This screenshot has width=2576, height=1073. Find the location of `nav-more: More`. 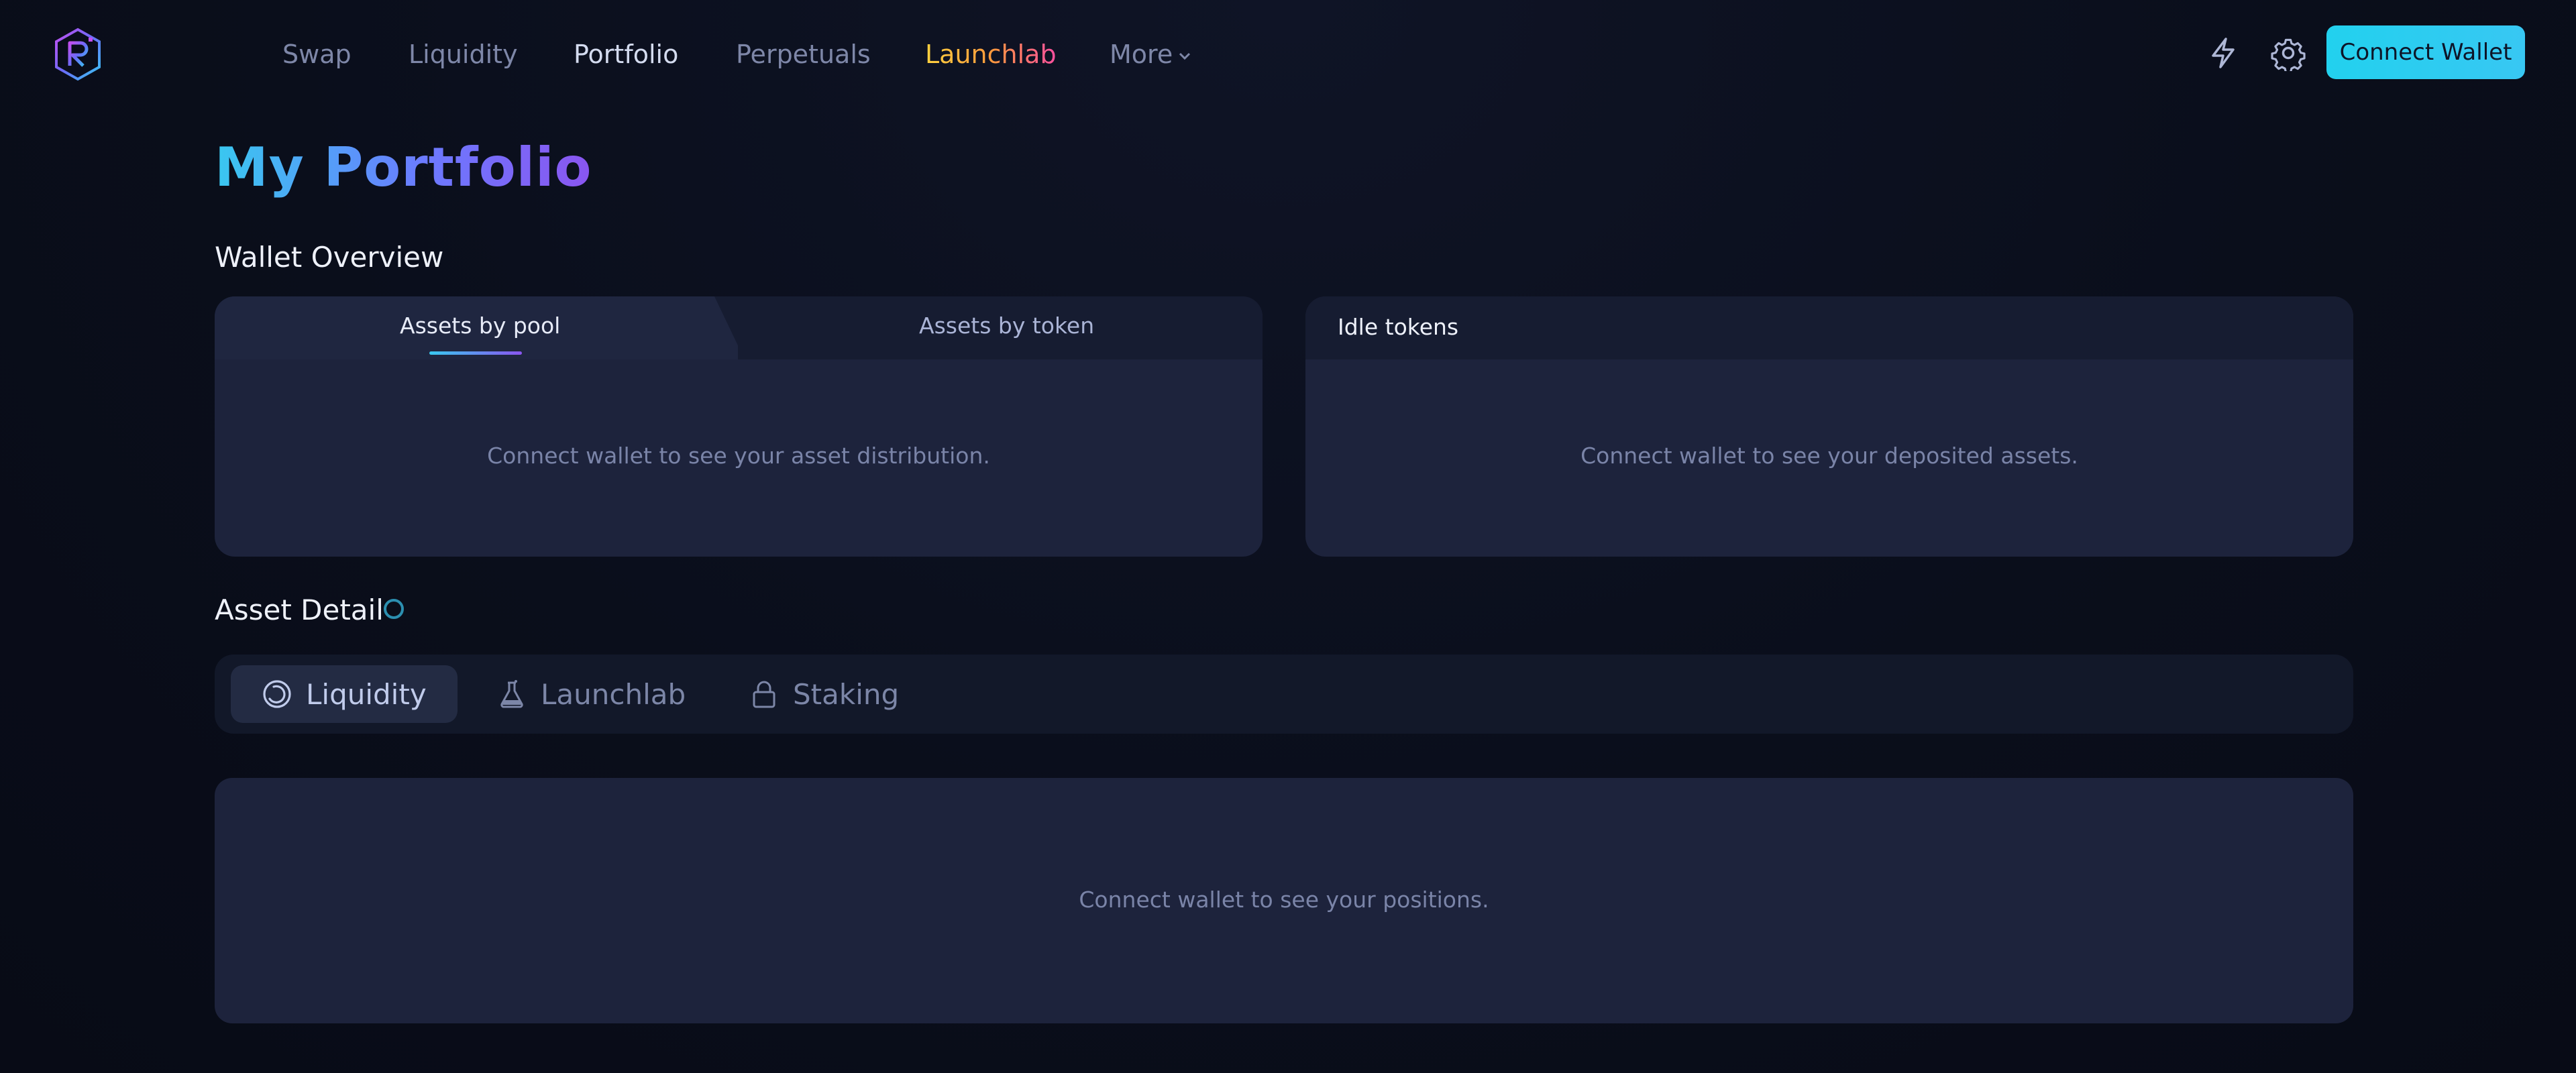

nav-more: More is located at coordinates (1150, 54).